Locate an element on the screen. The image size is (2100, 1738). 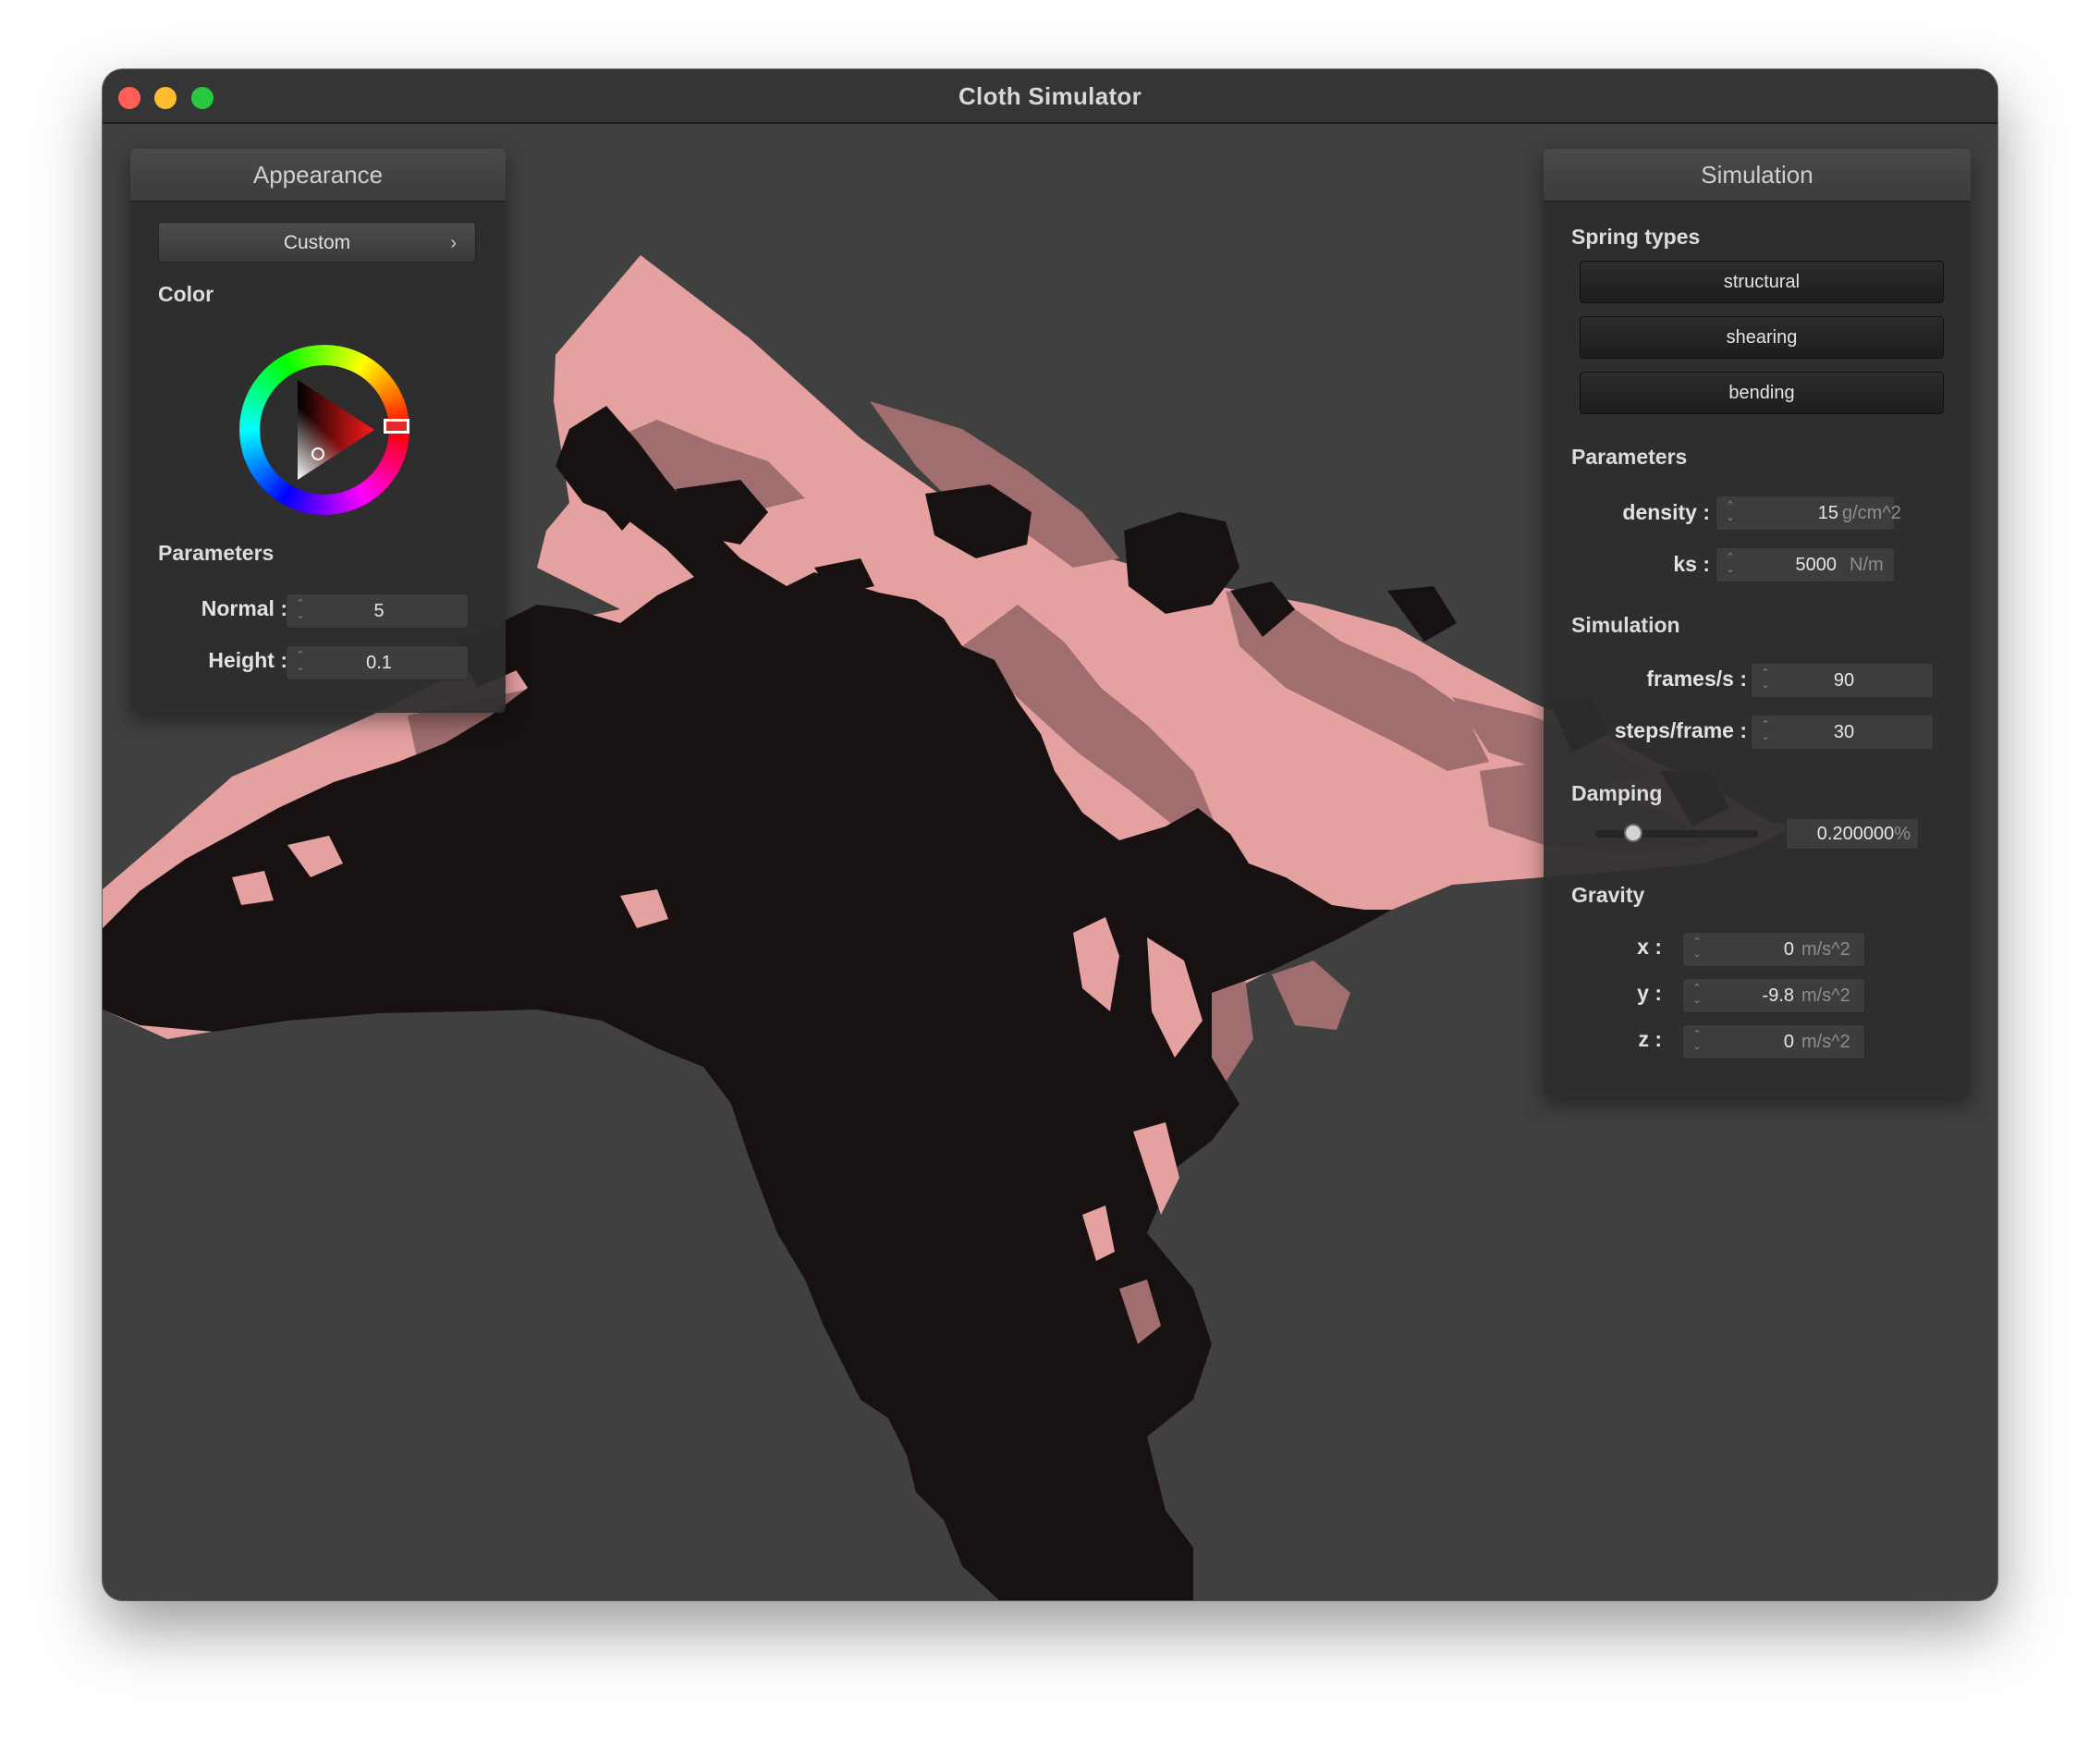
normal-label: Normal : is located at coordinates (244, 608).